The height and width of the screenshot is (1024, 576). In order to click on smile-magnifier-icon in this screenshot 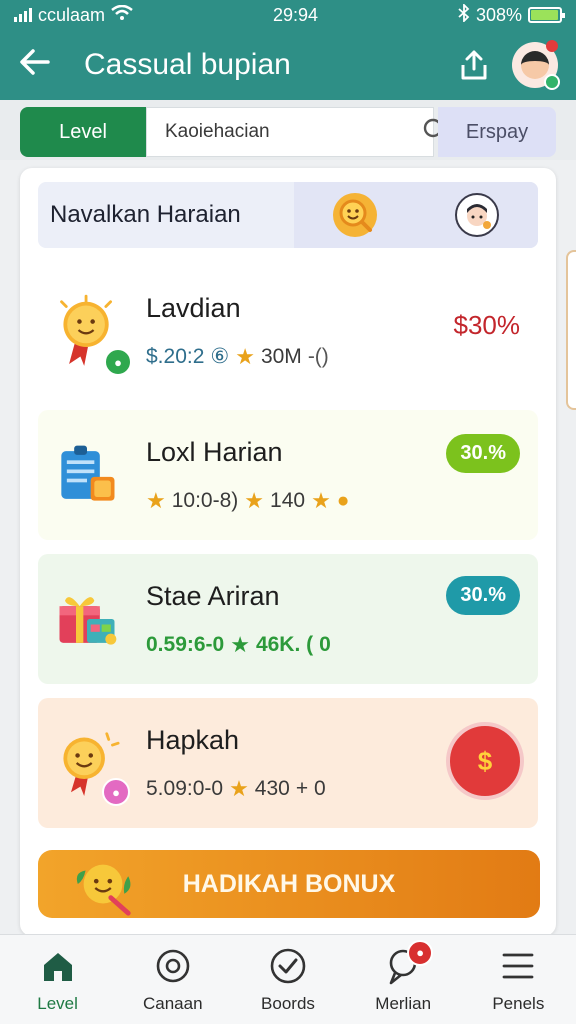, I will do `click(355, 215)`.